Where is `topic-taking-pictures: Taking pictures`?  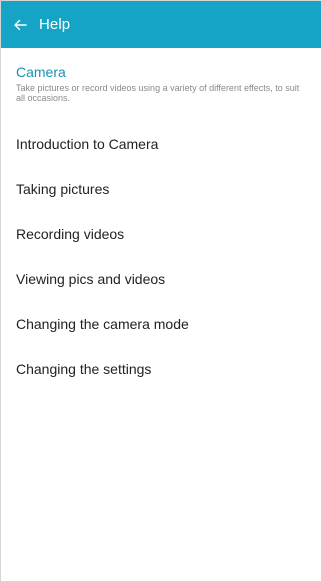 topic-taking-pictures: Taking pictures is located at coordinates (161, 188).